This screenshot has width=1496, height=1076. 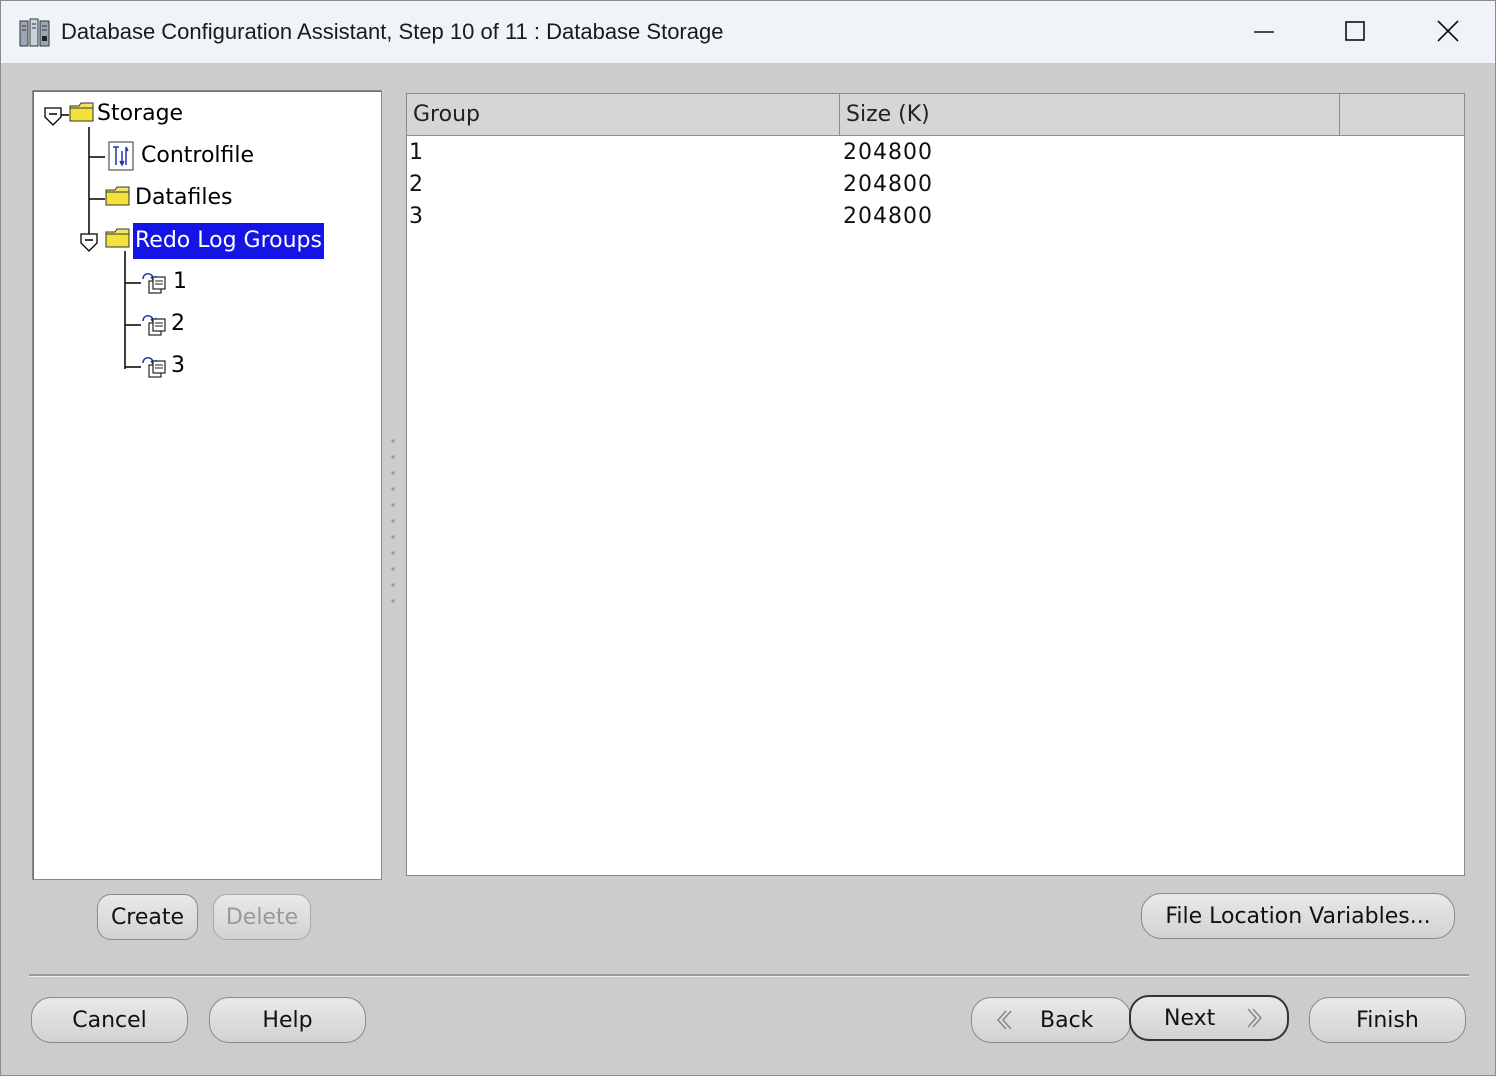 I want to click on button-divider, so click(x=749, y=975).